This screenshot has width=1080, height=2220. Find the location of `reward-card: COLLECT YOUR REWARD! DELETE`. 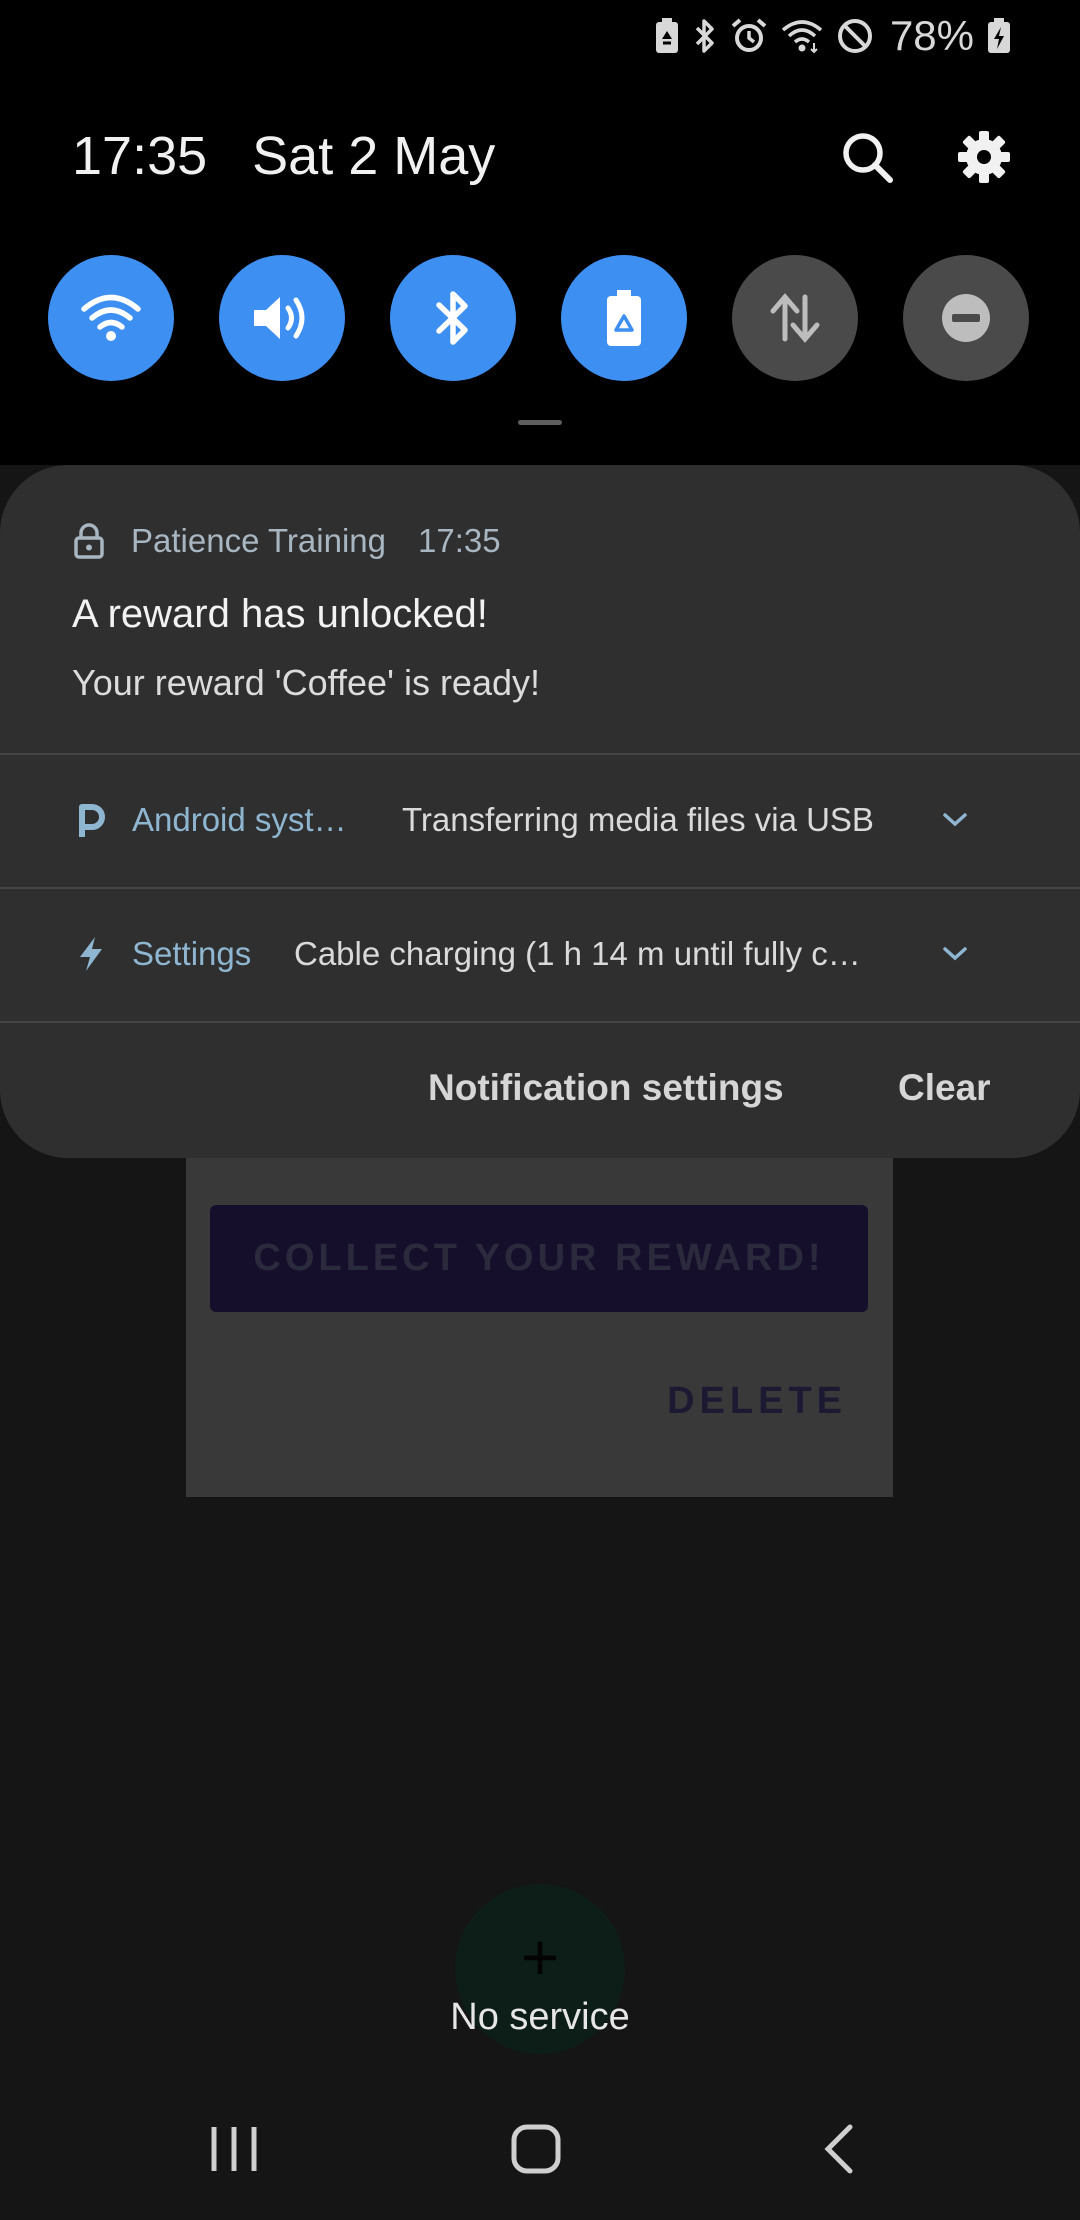

reward-card: COLLECT YOUR REWARD! DELETE is located at coordinates (539, 1318).